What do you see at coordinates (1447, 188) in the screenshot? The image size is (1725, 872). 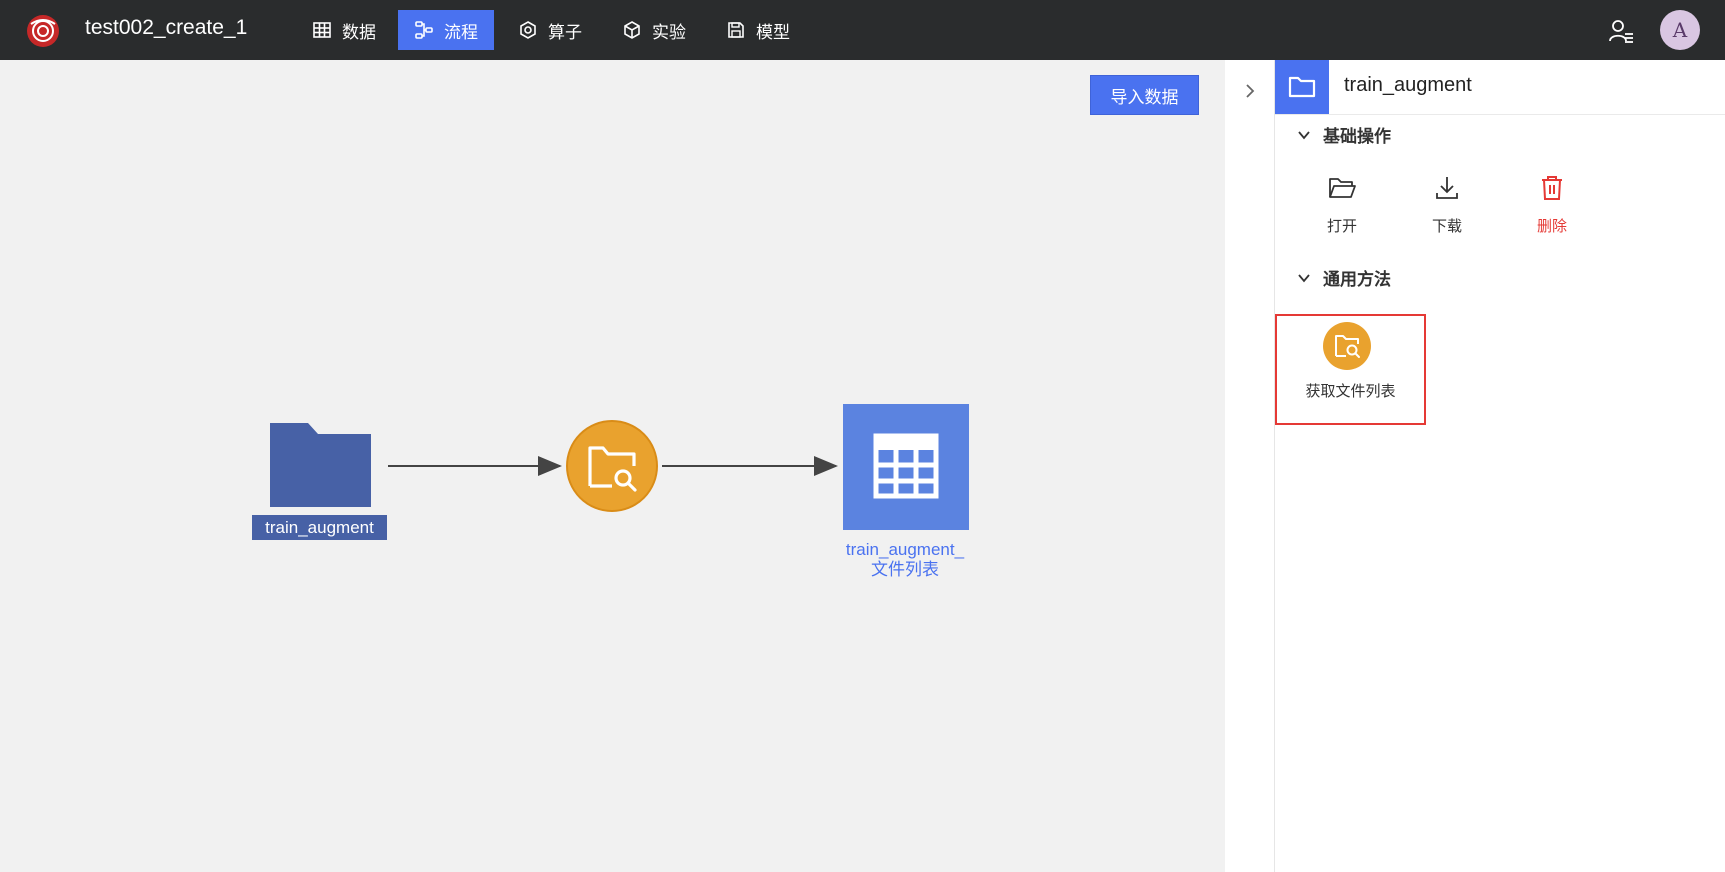 I see `download-icon` at bounding box center [1447, 188].